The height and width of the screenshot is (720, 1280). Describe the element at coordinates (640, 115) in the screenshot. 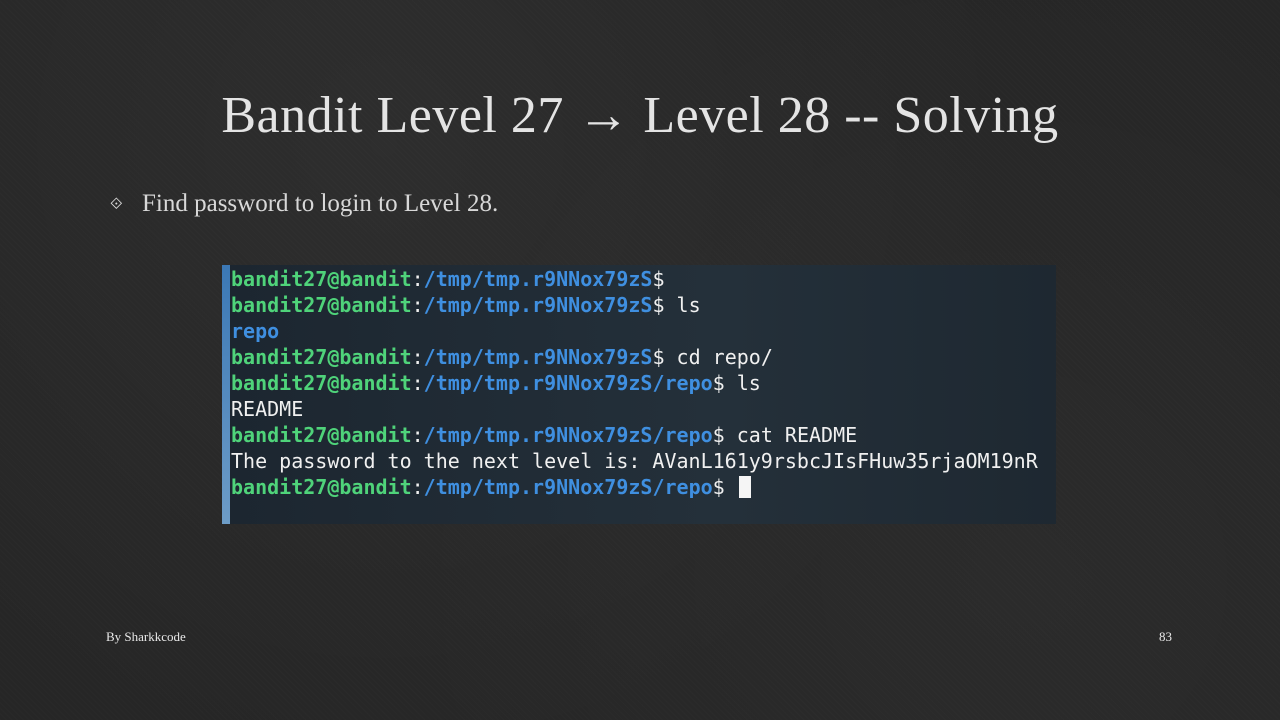

I see `slide-title: Bandit Level 27 → Level 28 -- Solving` at that location.